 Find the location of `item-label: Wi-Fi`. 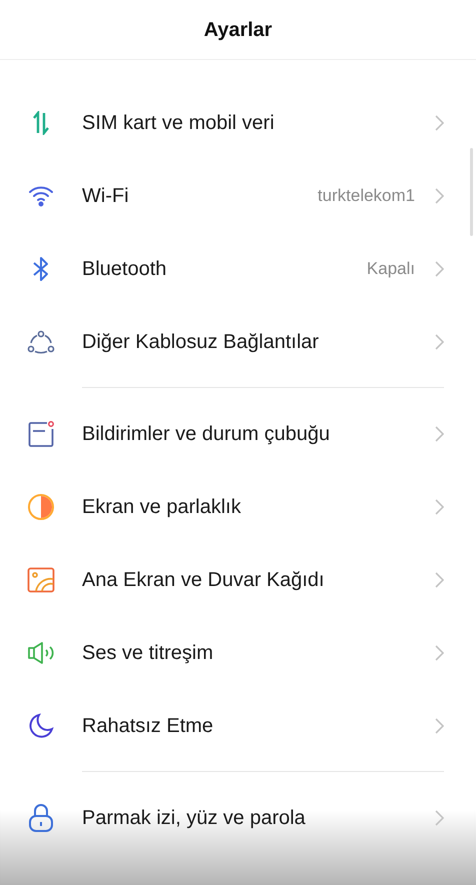

item-label: Wi-Fi is located at coordinates (106, 196).